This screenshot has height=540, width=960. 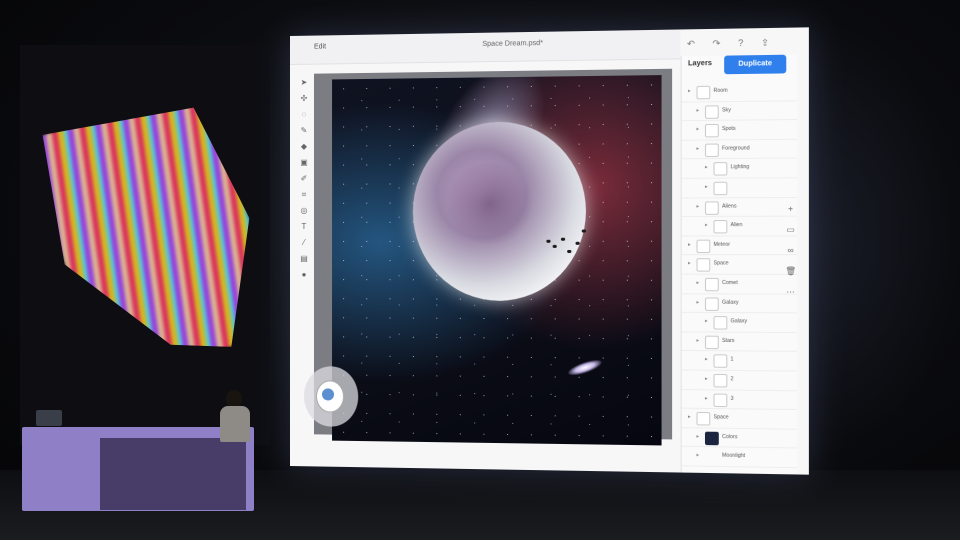 What do you see at coordinates (721, 417) in the screenshot?
I see `layer-name: Space` at bounding box center [721, 417].